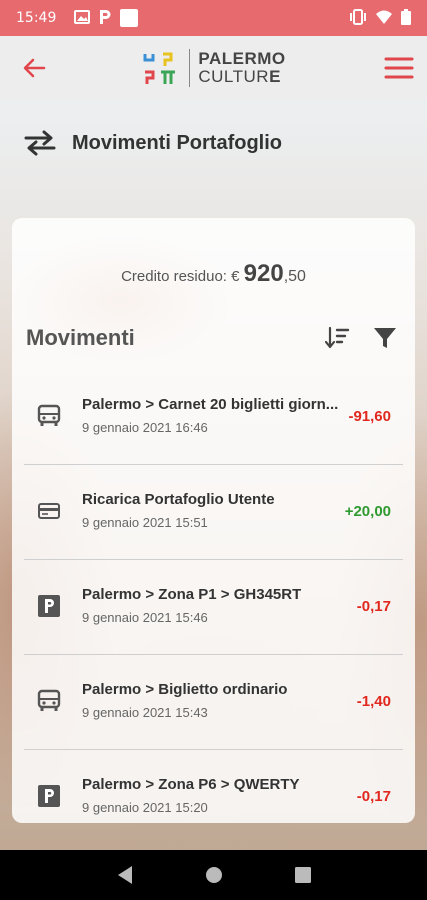  Describe the element at coordinates (82, 18) in the screenshot. I see `image-notification-icon` at that location.